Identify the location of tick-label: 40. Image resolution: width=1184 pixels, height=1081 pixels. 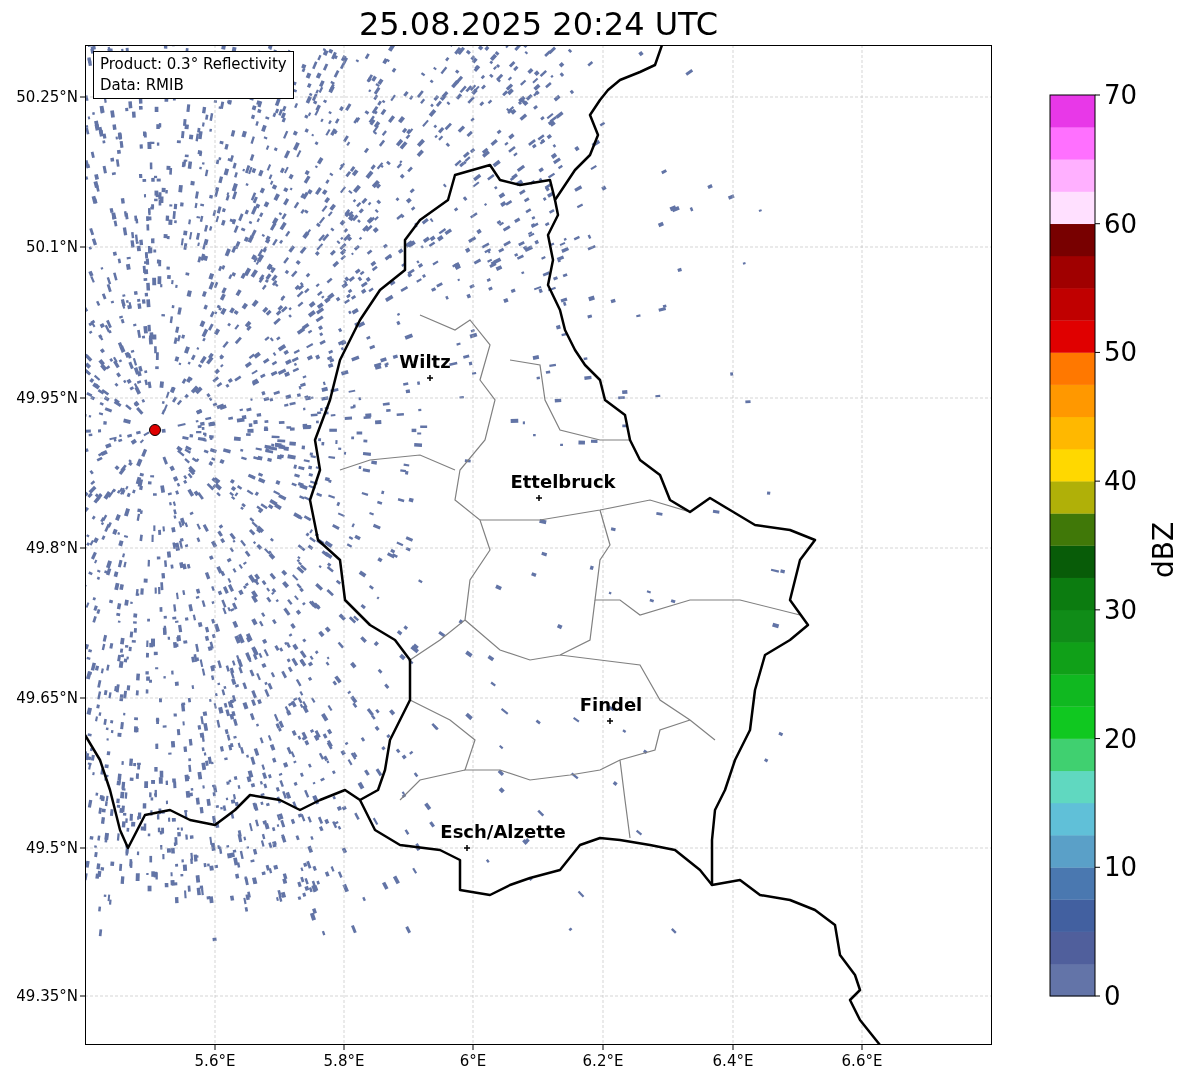
(1121, 481).